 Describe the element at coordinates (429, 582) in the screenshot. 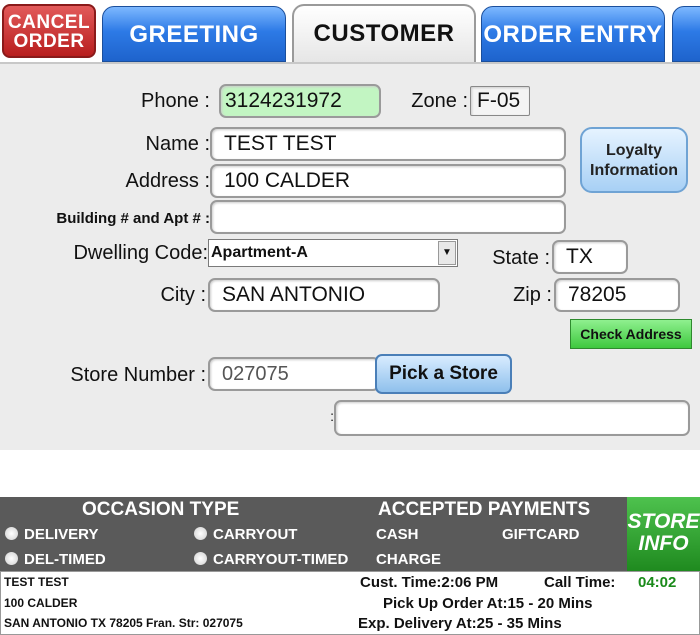

I see `customer-time: Cust. Time:2:06 PM` at that location.